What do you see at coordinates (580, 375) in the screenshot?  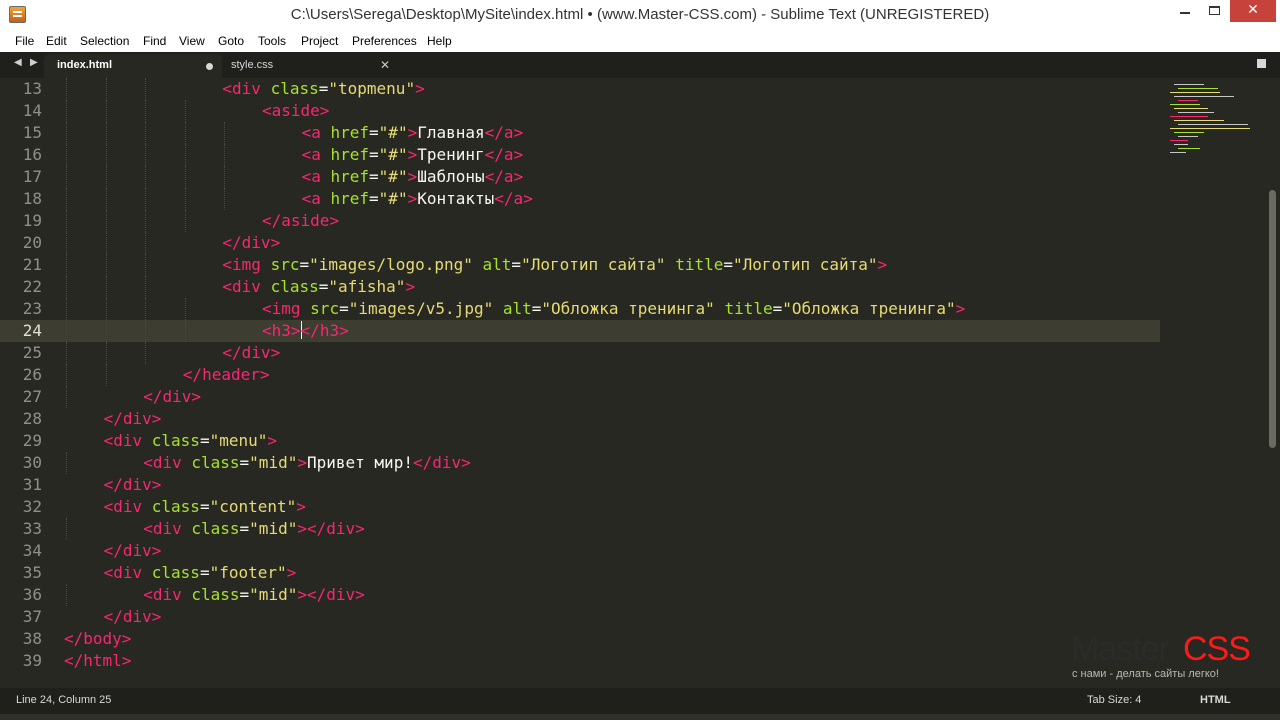 I see `code-line: 26 </header>` at bounding box center [580, 375].